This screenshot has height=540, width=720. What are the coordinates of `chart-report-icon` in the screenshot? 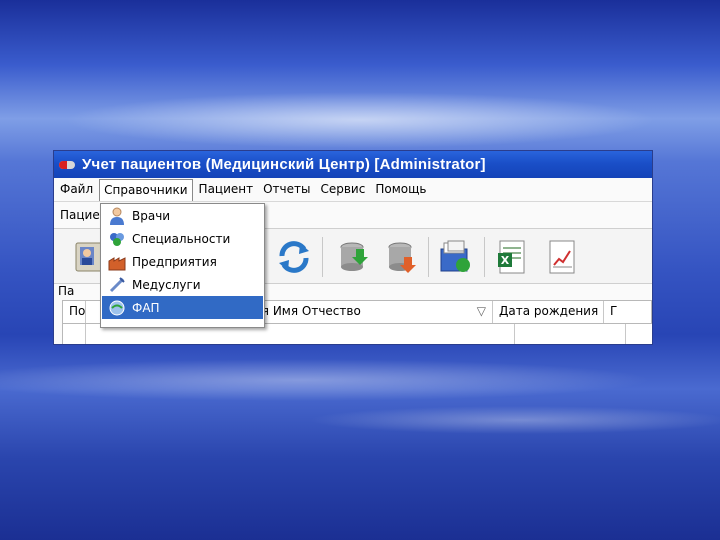 It's located at (562, 257).